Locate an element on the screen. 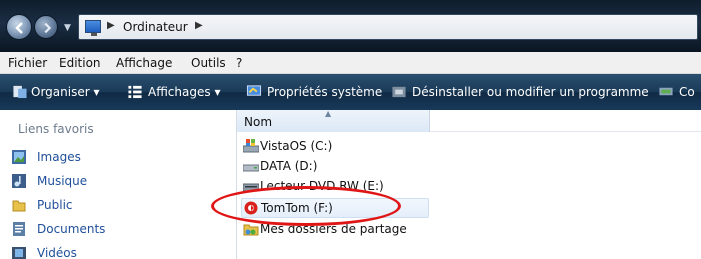  favorite-images-label: Images is located at coordinates (59, 157).